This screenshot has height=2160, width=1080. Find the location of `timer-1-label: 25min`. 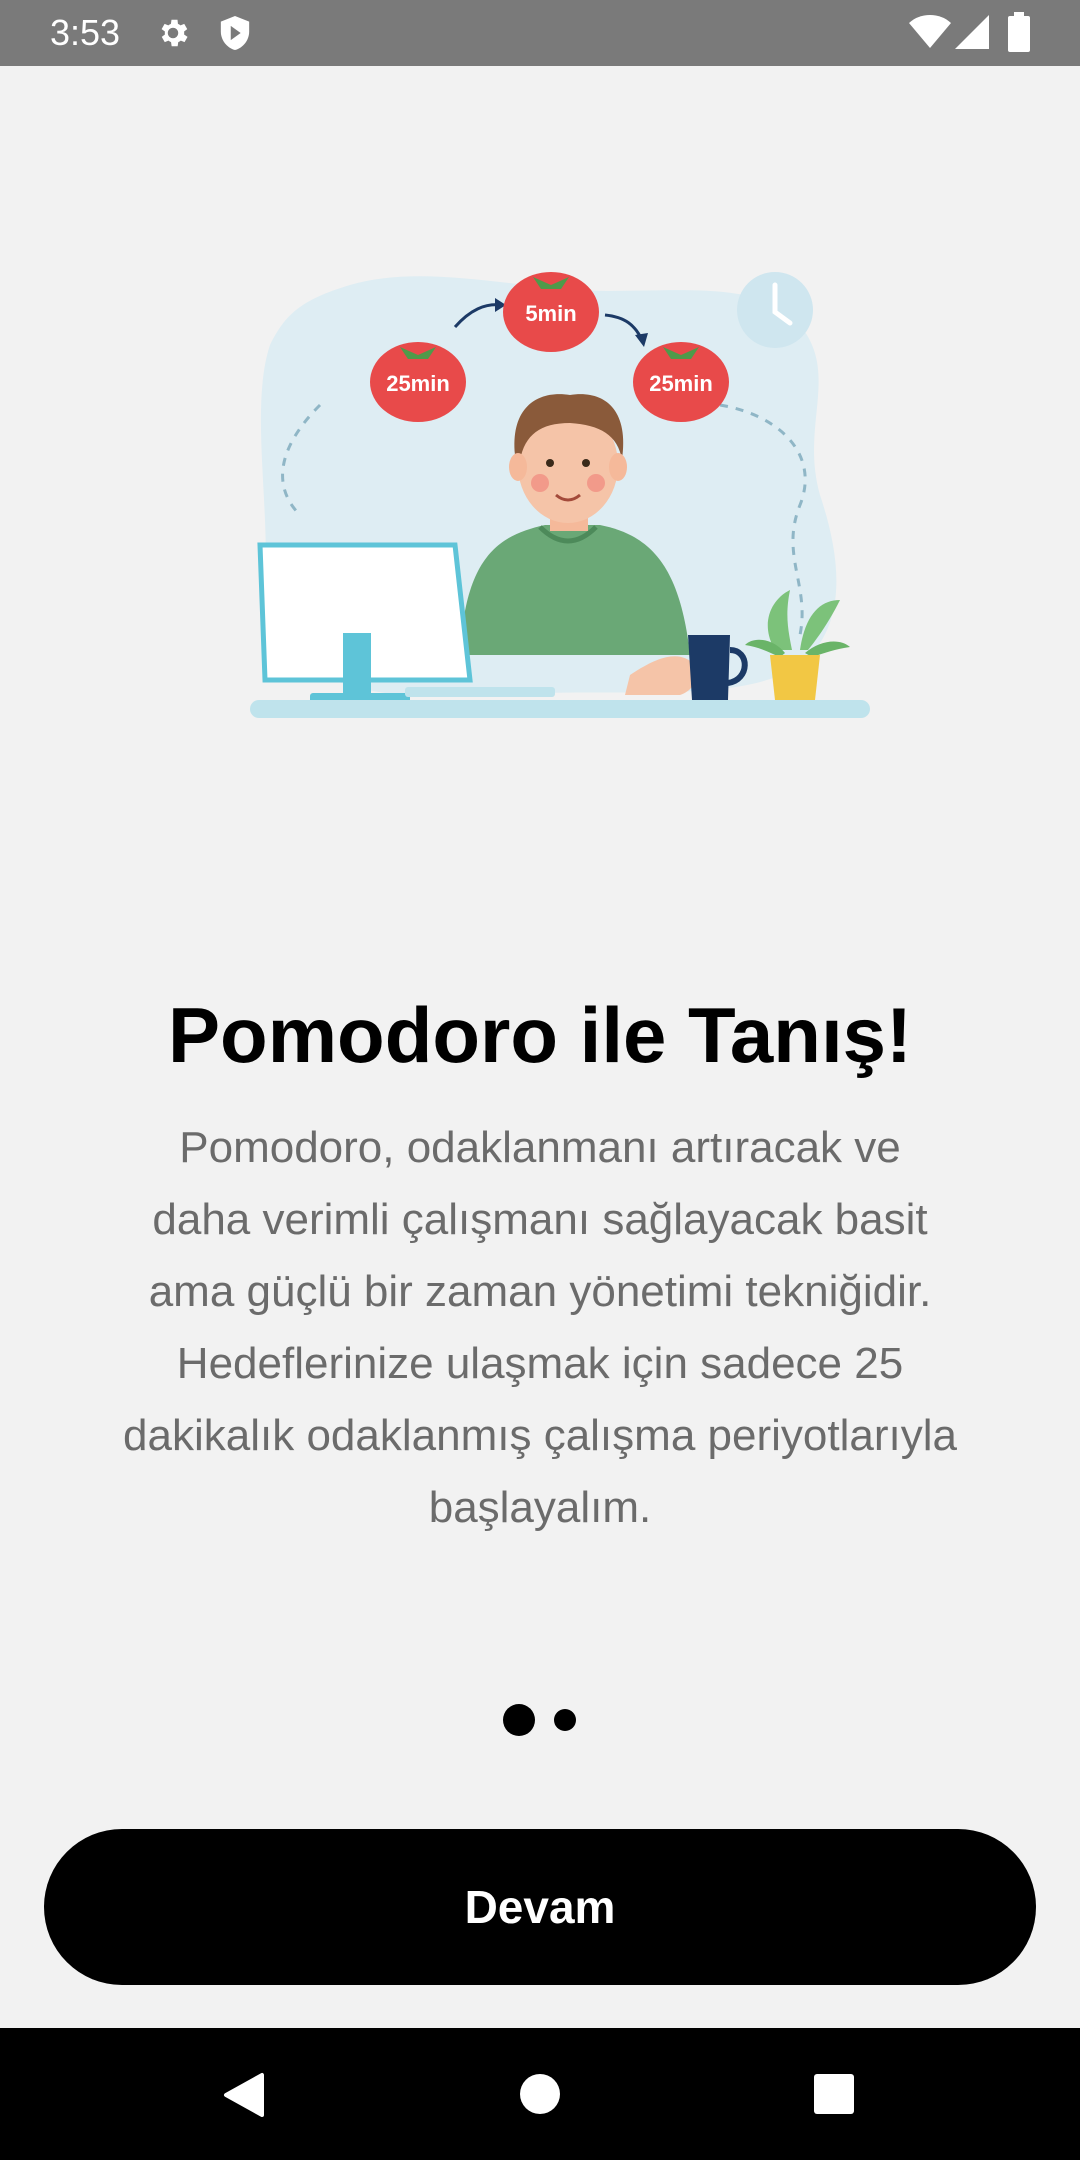

timer-1-label: 25min is located at coordinates (418, 383).